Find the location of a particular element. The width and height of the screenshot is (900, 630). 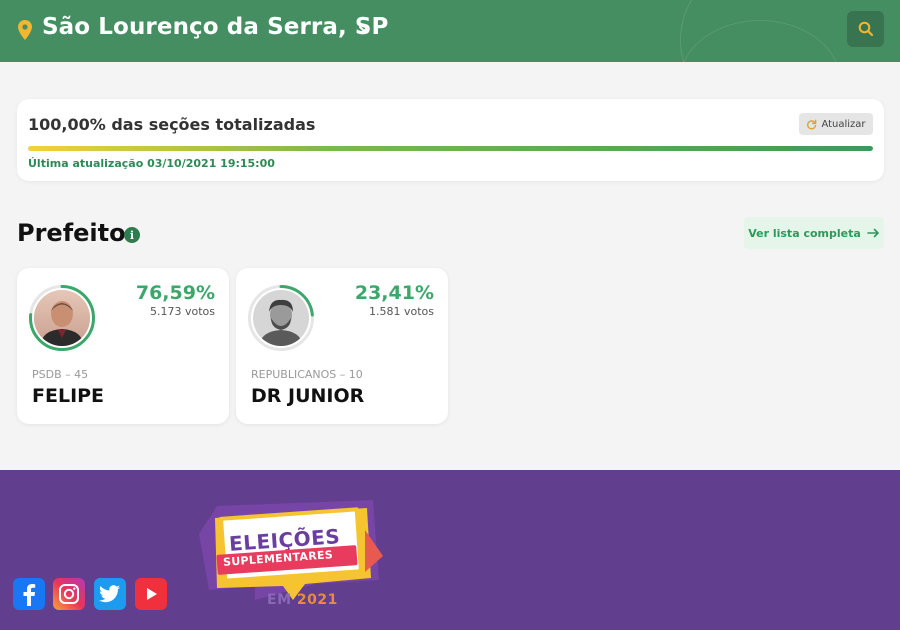

section-title: Prefeito is located at coordinates (71, 233).